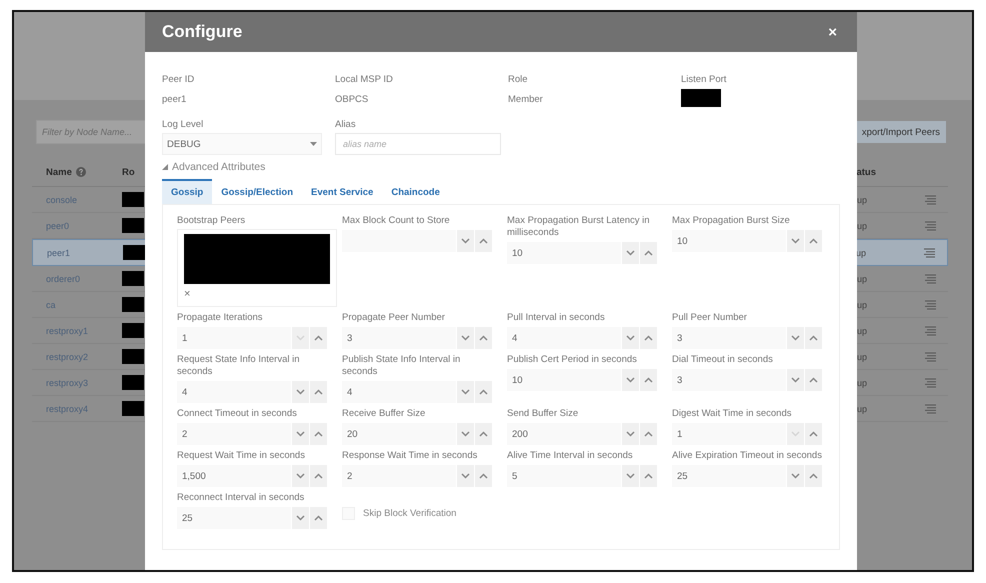 The image size is (986, 583). What do you see at coordinates (518, 80) in the screenshot?
I see `field-label: Role` at bounding box center [518, 80].